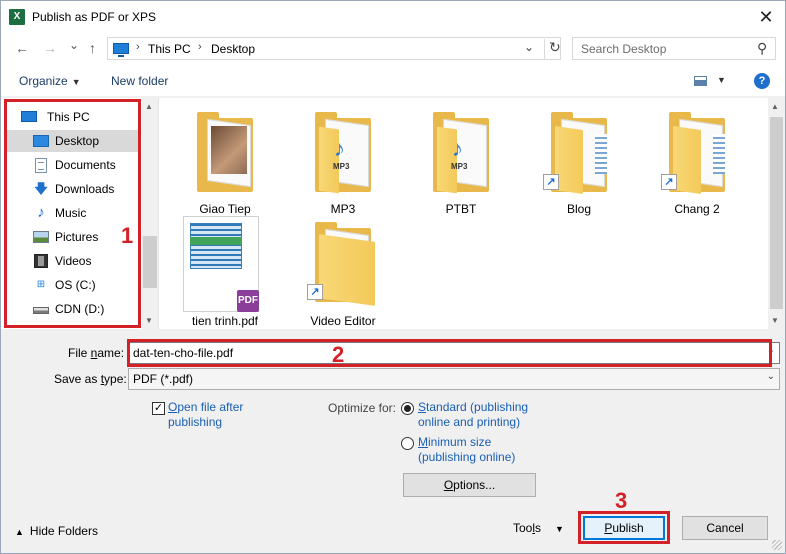 The width and height of the screenshot is (786, 554). What do you see at coordinates (248, 301) in the screenshot?
I see `pdf-badge-icon: PDF` at bounding box center [248, 301].